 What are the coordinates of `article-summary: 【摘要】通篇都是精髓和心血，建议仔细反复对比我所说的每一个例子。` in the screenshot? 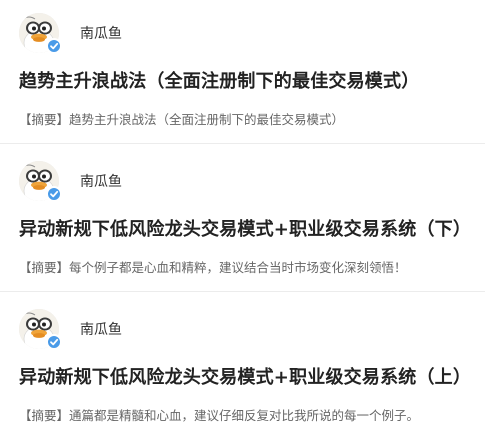 It's located at (219, 416).